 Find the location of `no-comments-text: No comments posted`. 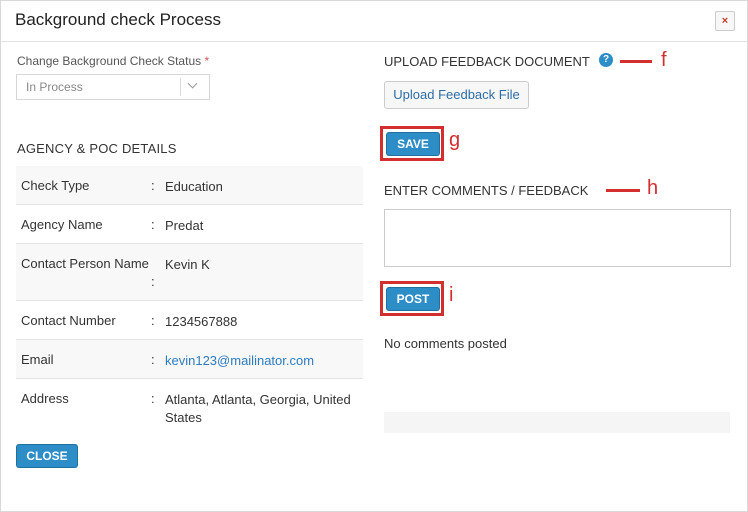

no-comments-text: No comments posted is located at coordinates (445, 343).